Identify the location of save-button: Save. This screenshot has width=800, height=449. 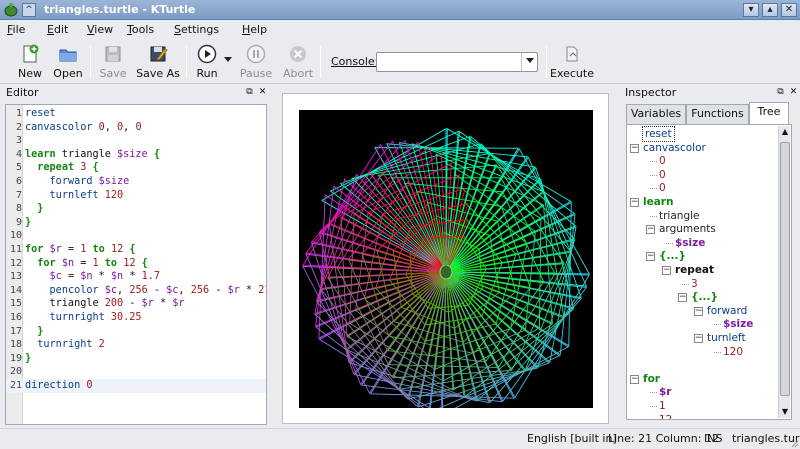
(113, 62).